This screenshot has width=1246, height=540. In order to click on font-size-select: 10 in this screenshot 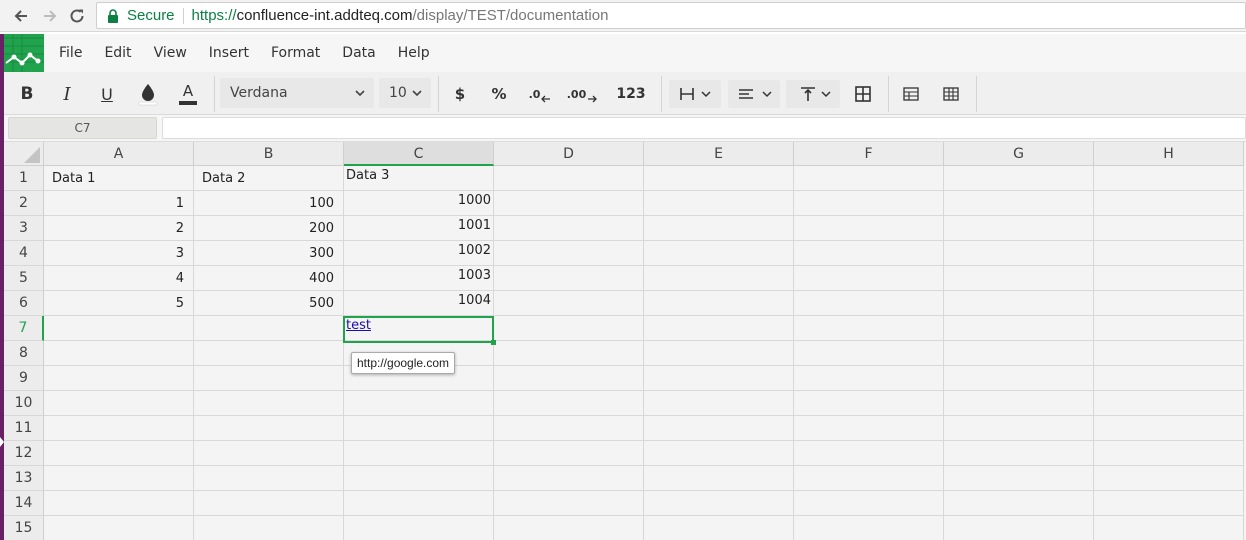, I will do `click(405, 93)`.